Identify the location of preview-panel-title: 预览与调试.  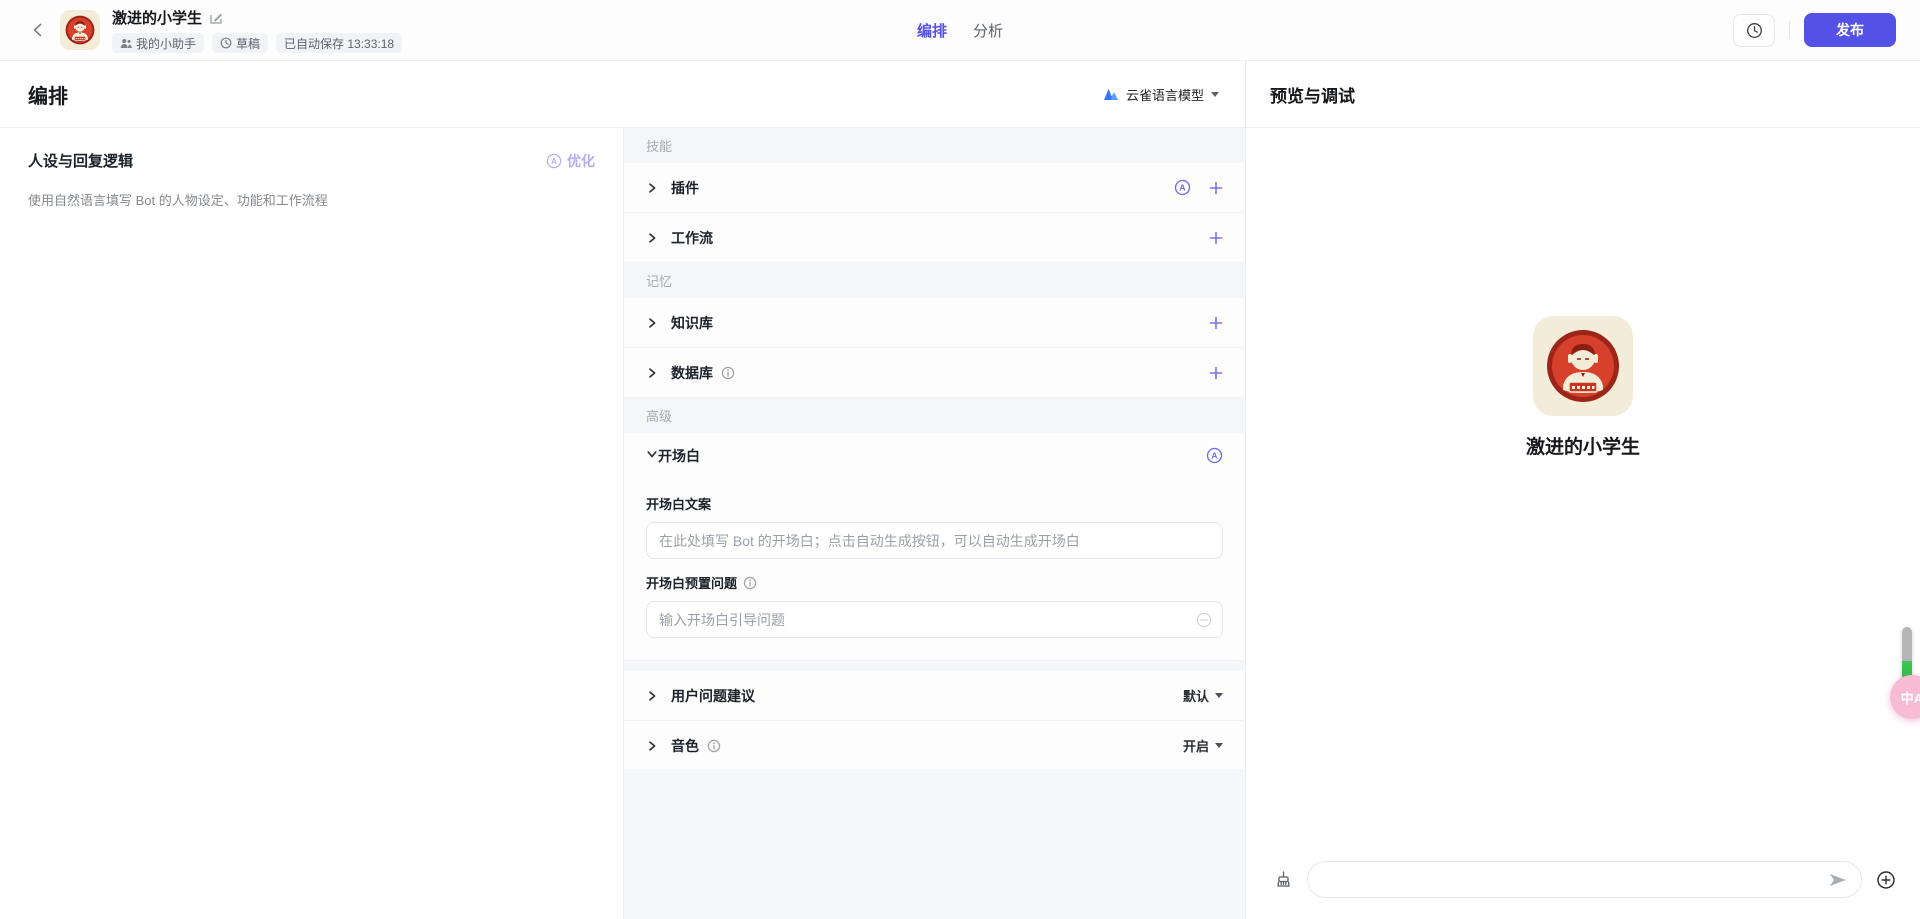
(1312, 96).